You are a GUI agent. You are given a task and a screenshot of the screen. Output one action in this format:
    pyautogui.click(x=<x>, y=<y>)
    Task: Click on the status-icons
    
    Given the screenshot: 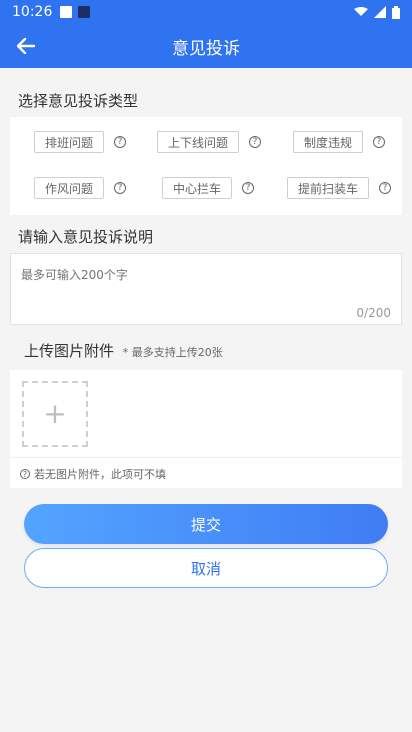 What is the action you would take?
    pyautogui.click(x=377, y=12)
    